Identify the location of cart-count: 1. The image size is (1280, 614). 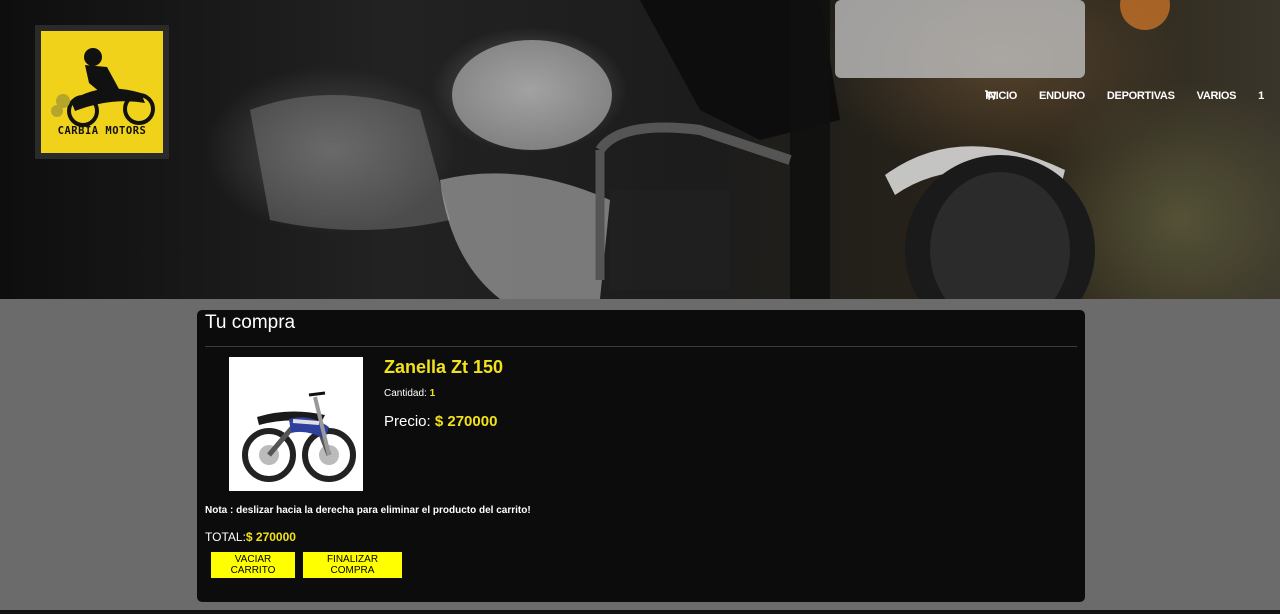
(1261, 96).